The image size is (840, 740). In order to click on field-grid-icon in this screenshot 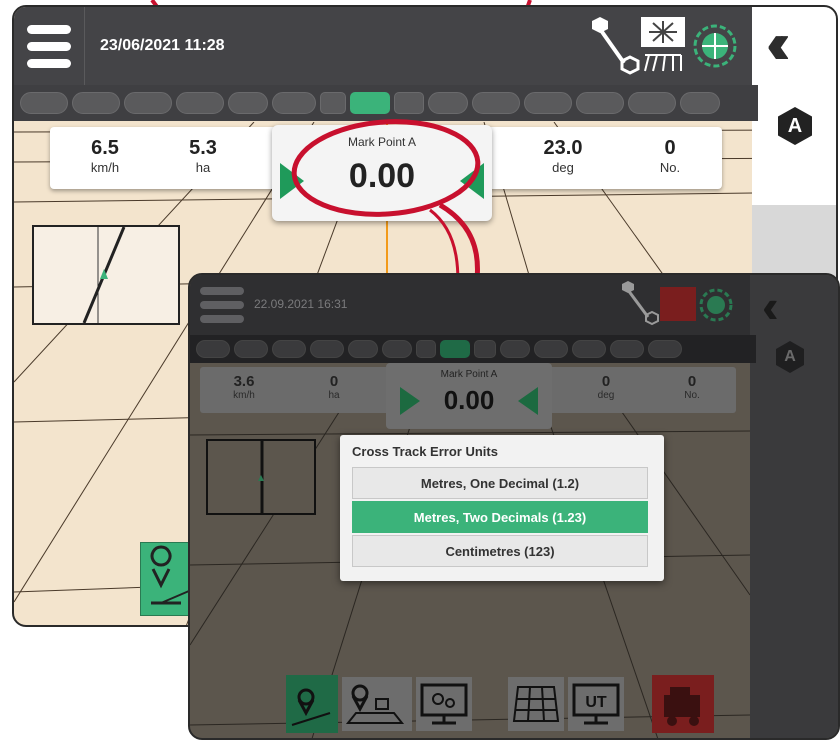, I will do `click(536, 704)`.